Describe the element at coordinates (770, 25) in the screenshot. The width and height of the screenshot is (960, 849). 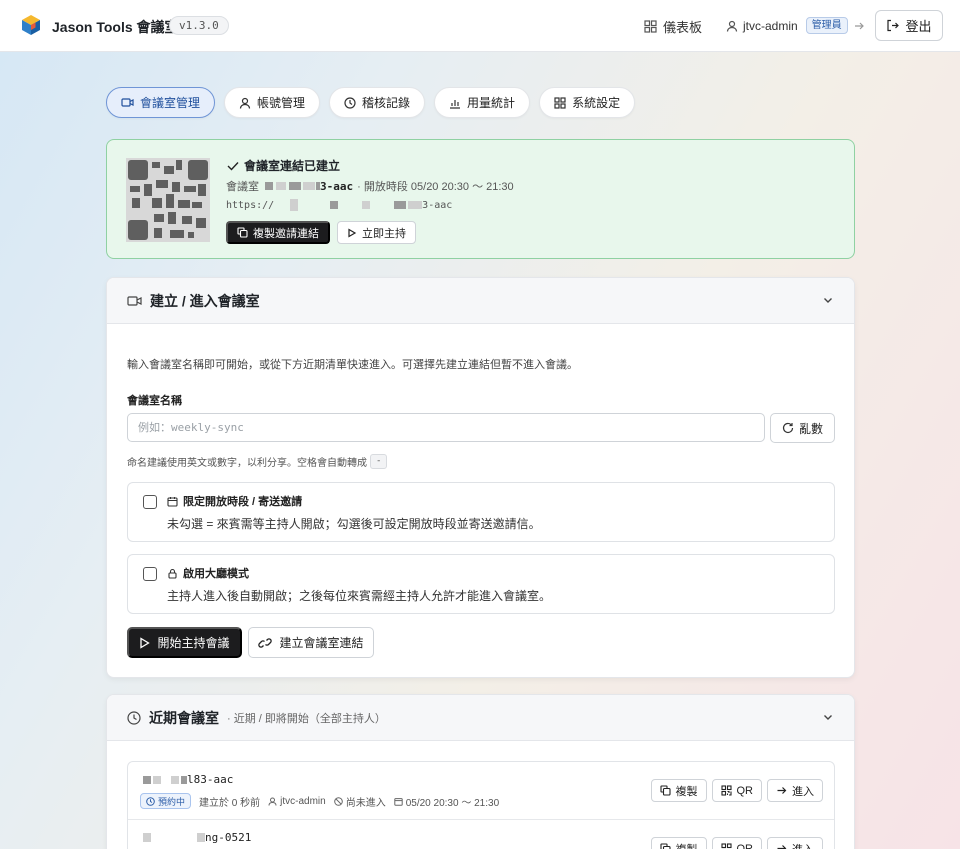
I see `username: jtvc-admin` at that location.